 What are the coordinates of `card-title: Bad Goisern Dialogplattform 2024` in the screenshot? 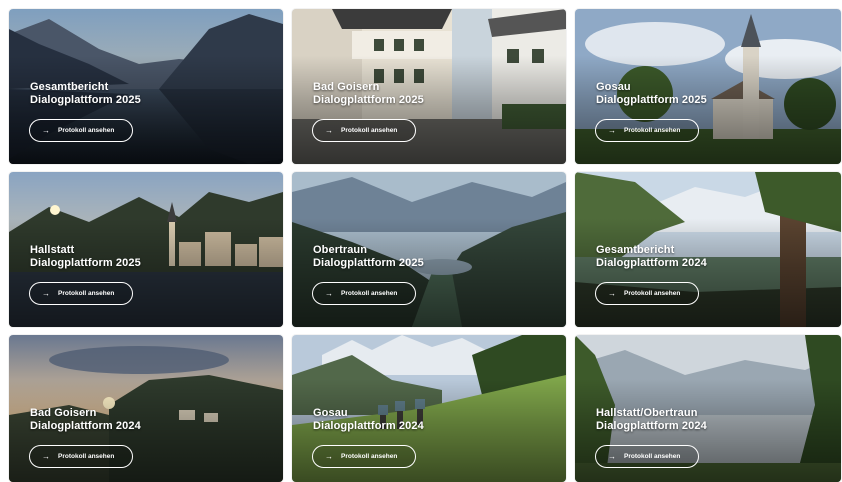 It's located at (85, 420).